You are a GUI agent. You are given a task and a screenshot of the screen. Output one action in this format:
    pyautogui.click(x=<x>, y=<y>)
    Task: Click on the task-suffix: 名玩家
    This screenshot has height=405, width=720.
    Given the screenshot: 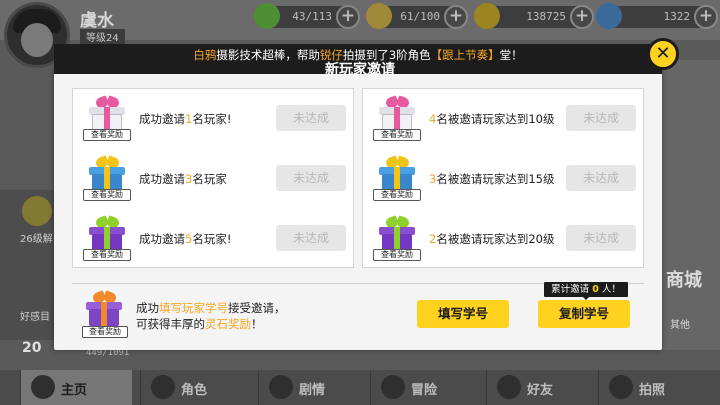 What is the action you would take?
    pyautogui.click(x=209, y=179)
    